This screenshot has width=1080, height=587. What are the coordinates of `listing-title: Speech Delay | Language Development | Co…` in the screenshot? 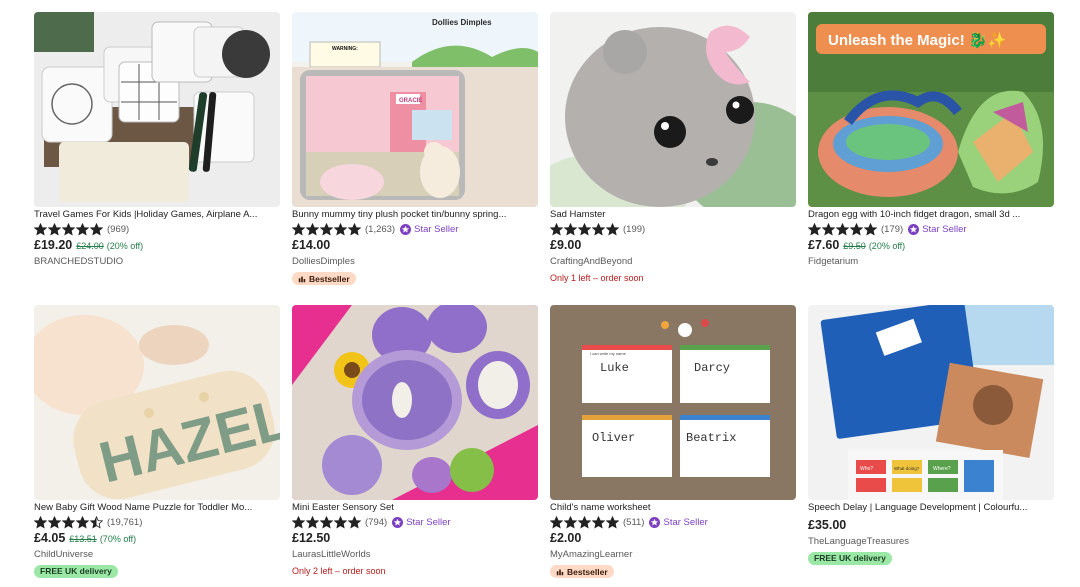 It's located at (931, 508).